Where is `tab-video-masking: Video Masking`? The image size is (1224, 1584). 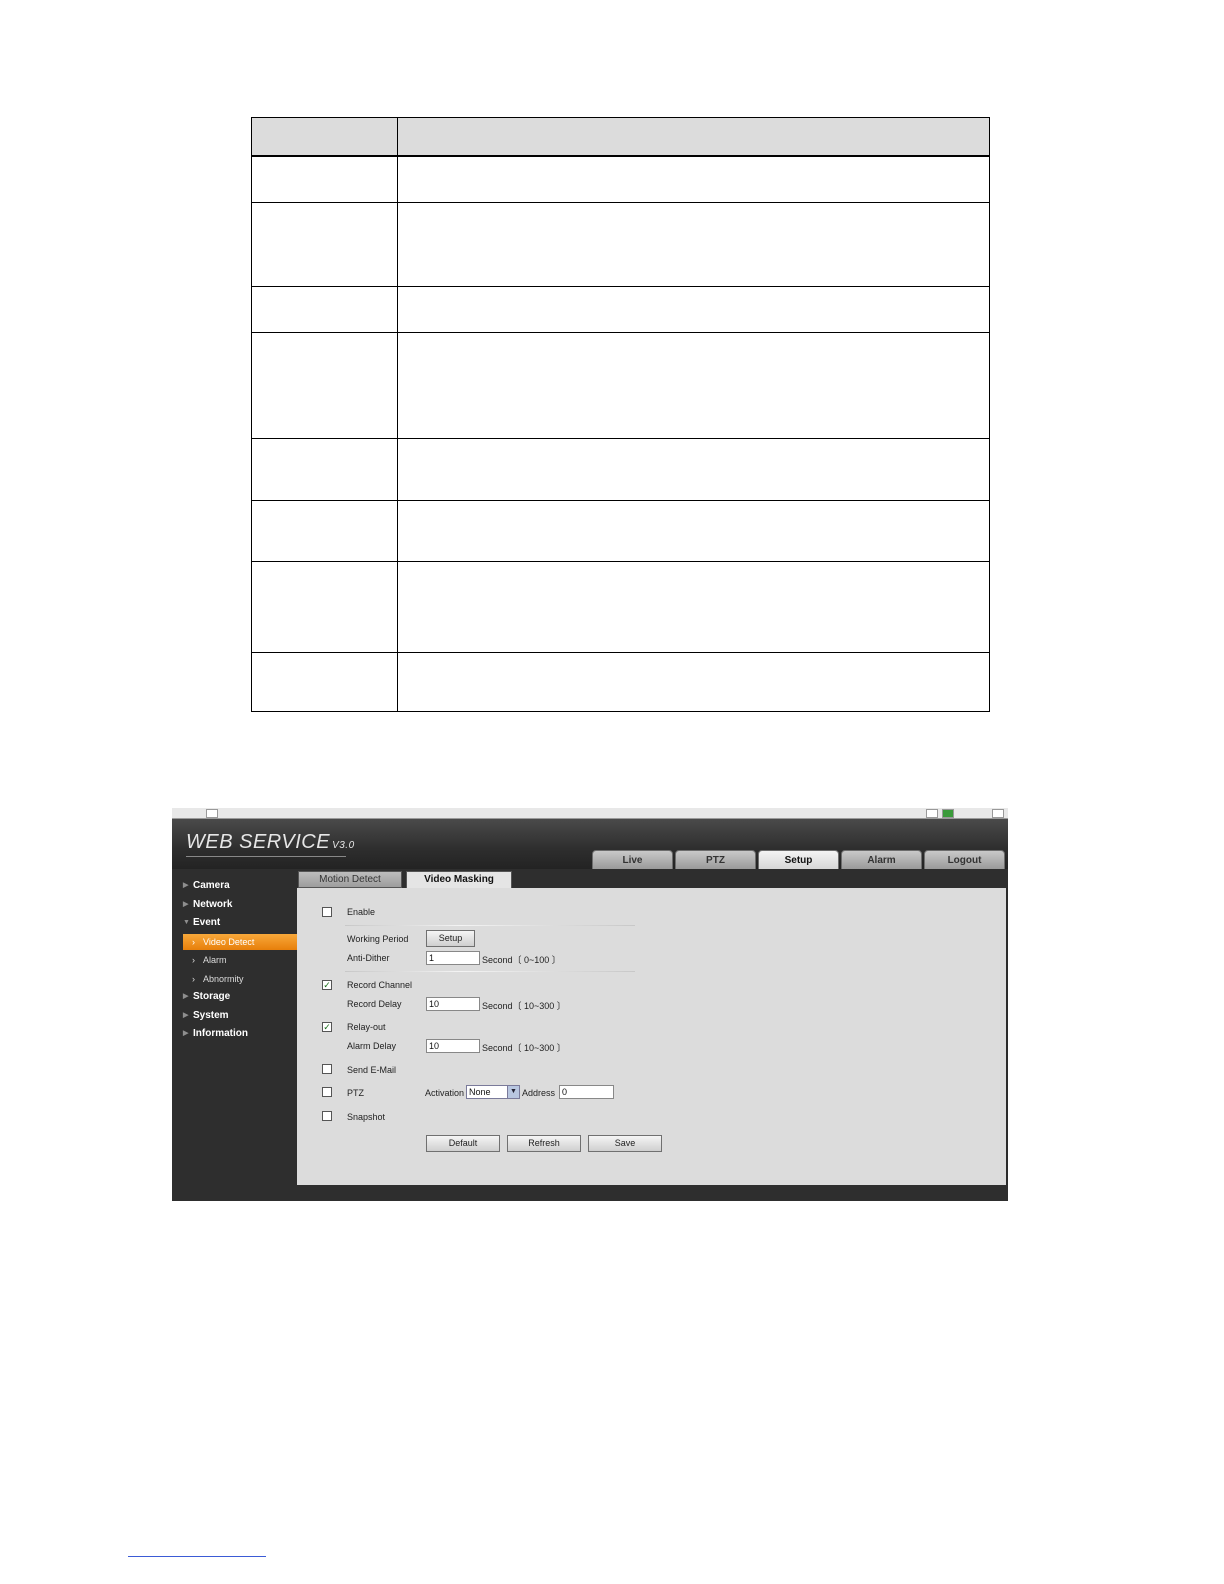
tab-video-masking: Video Masking is located at coordinates (459, 879).